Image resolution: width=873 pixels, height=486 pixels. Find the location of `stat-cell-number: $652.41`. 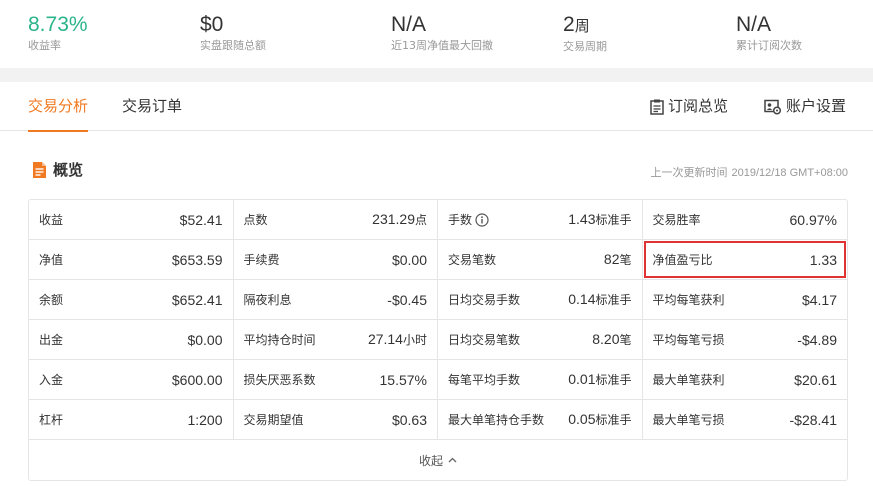

stat-cell-number: $652.41 is located at coordinates (197, 299).